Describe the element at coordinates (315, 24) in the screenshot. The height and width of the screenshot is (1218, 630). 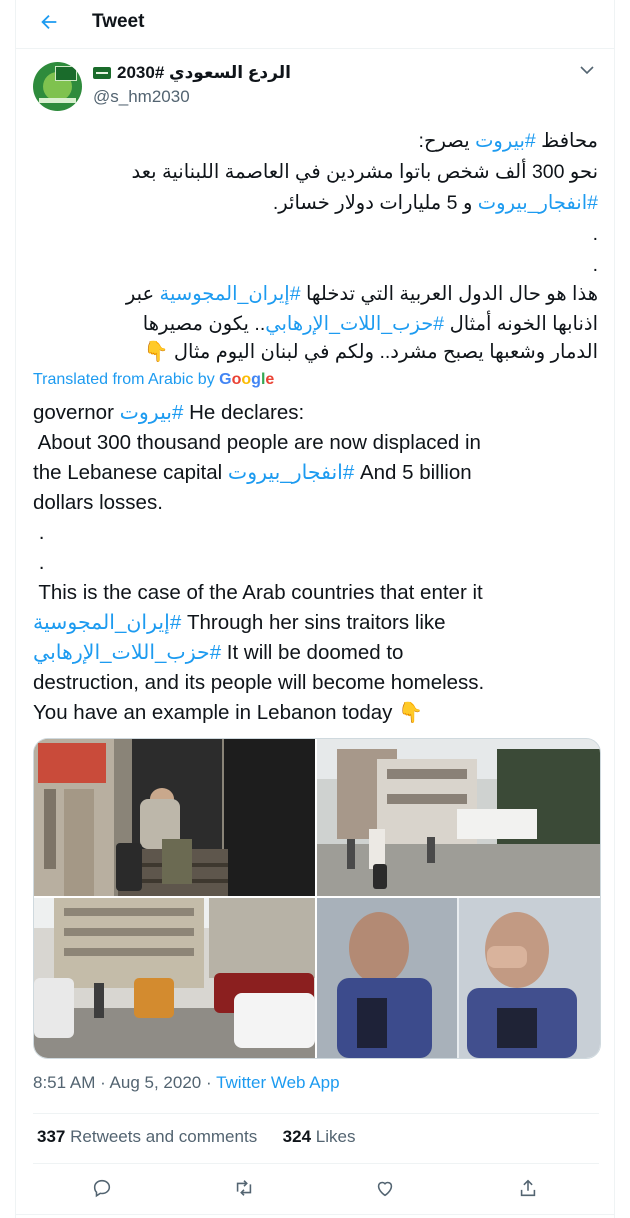
I see `page-header: Tweet` at that location.